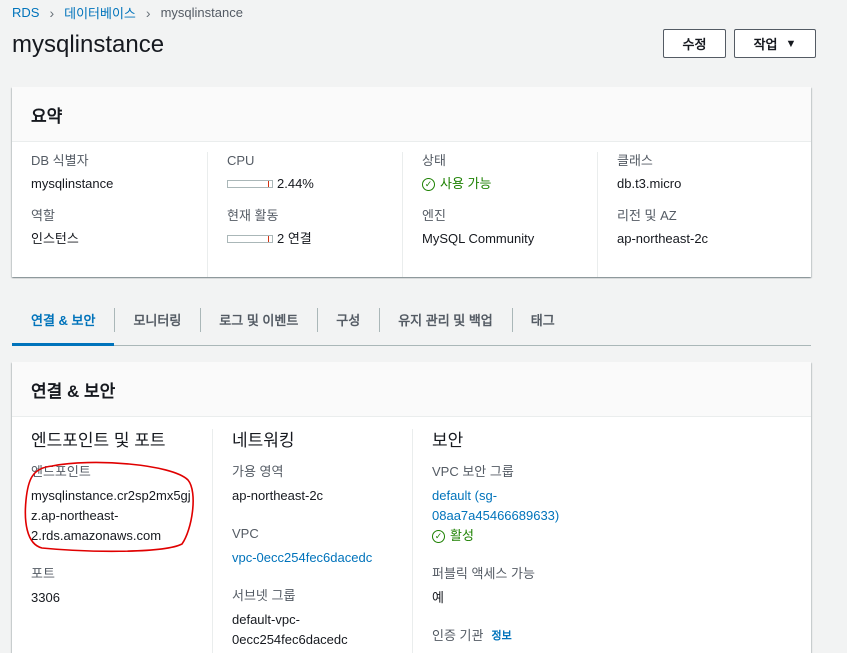 Image resolution: width=847 pixels, height=653 pixels. Describe the element at coordinates (43, 573) in the screenshot. I see `port-label: 포트` at that location.